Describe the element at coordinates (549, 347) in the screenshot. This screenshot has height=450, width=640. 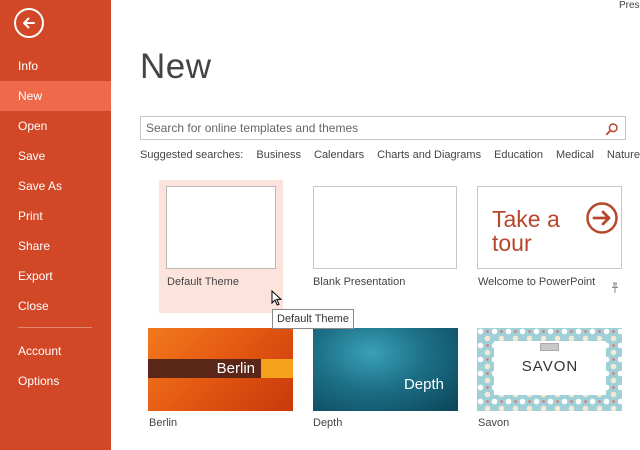
I see `savon-tab` at that location.